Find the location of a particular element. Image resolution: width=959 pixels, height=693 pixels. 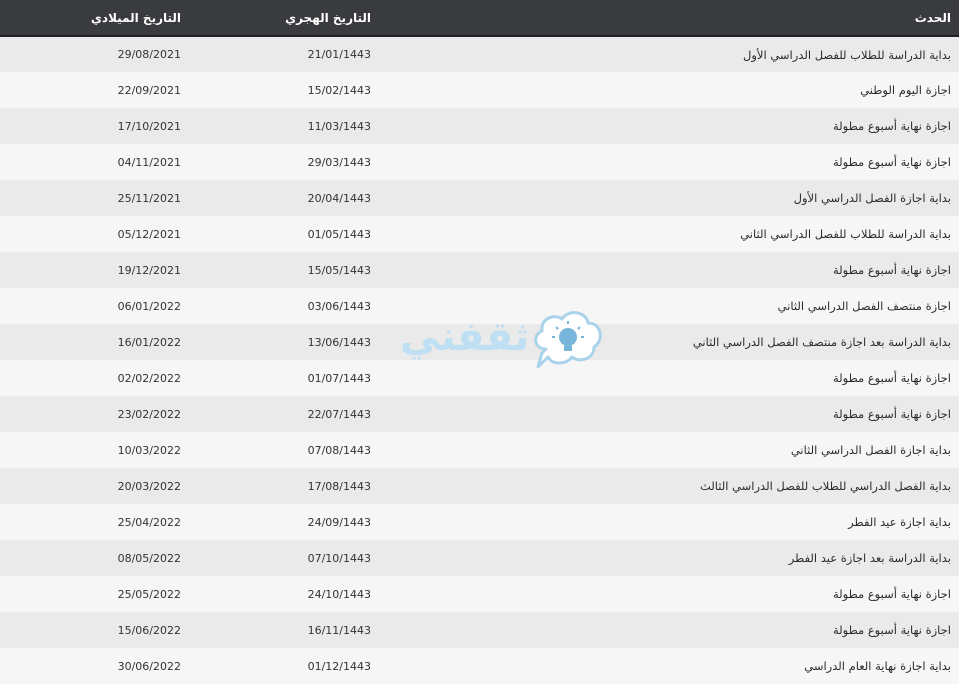

header-hijri-date: التاريخ الهجري is located at coordinates (328, 17).